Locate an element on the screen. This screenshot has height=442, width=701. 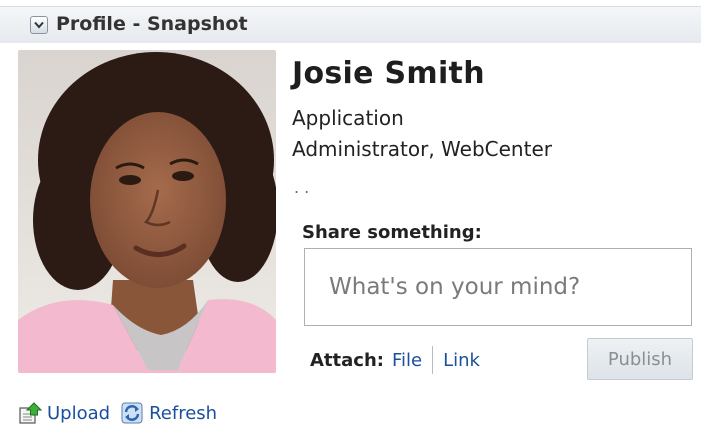
attach-label: Attach: is located at coordinates (347, 360).